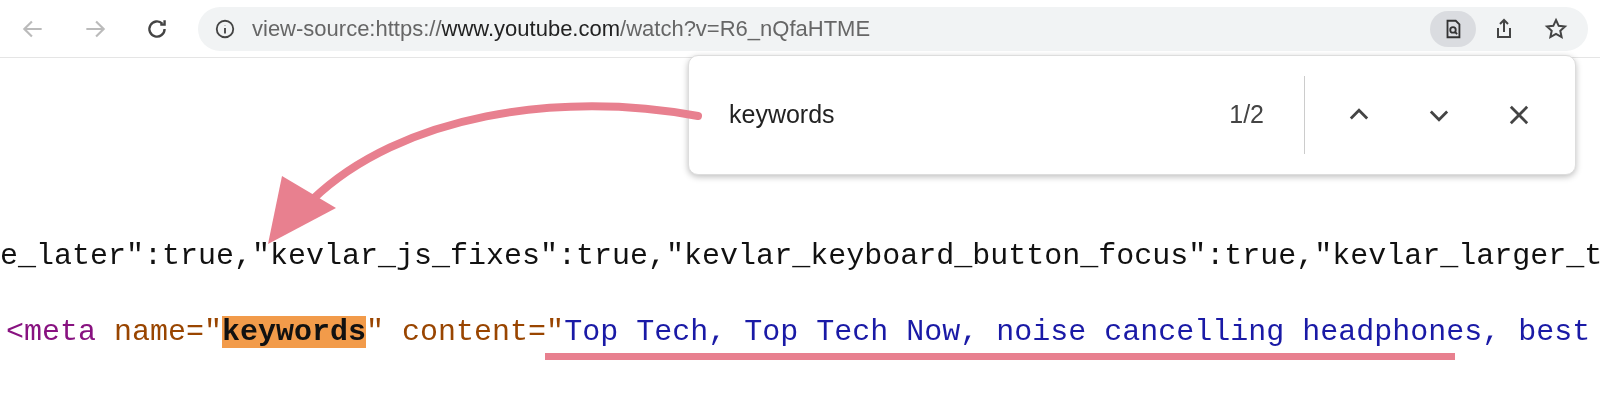 The image size is (1600, 408). I want to click on tag-name: <meta, so click(51, 332).